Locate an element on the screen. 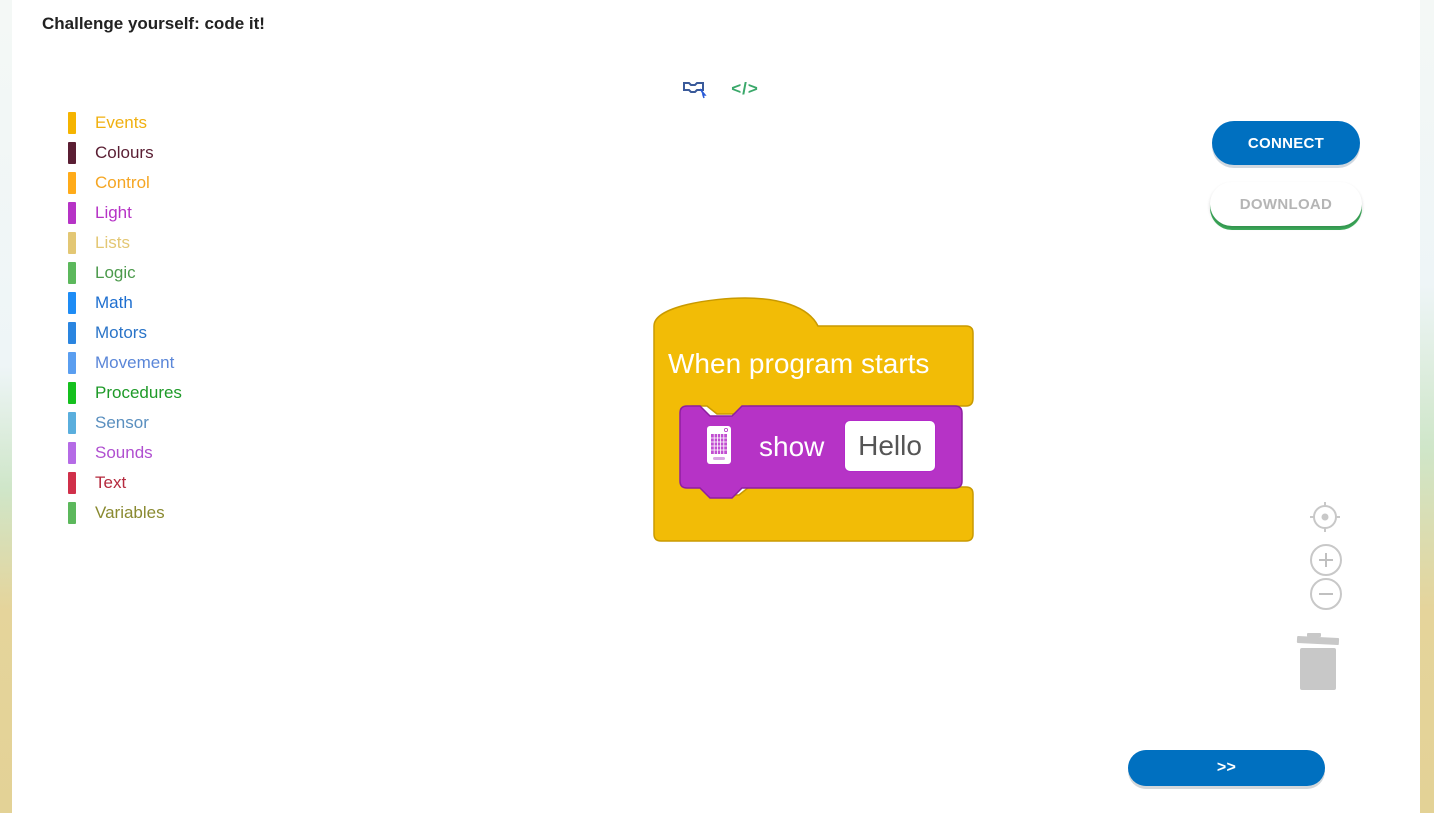  category-label: Control is located at coordinates (122, 182).